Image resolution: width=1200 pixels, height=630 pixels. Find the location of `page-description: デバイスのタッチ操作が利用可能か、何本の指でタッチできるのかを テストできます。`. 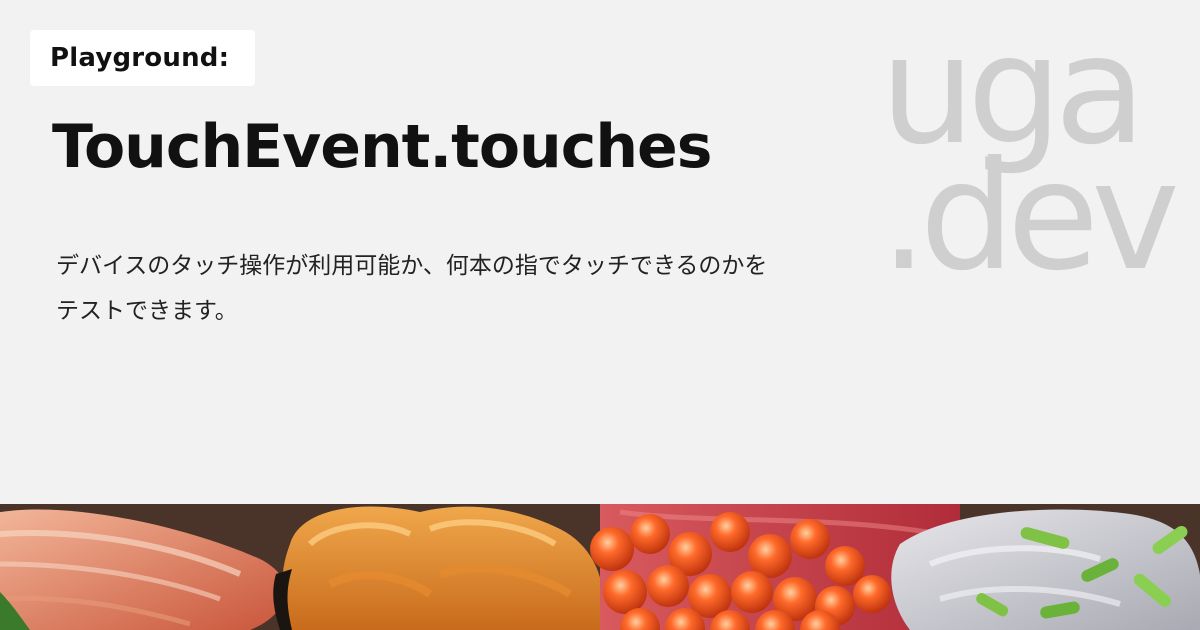

page-description: デバイスのタッチ操作が利用可能か、何本の指でタッチできるのかを テストできます。 is located at coordinates (426, 289).